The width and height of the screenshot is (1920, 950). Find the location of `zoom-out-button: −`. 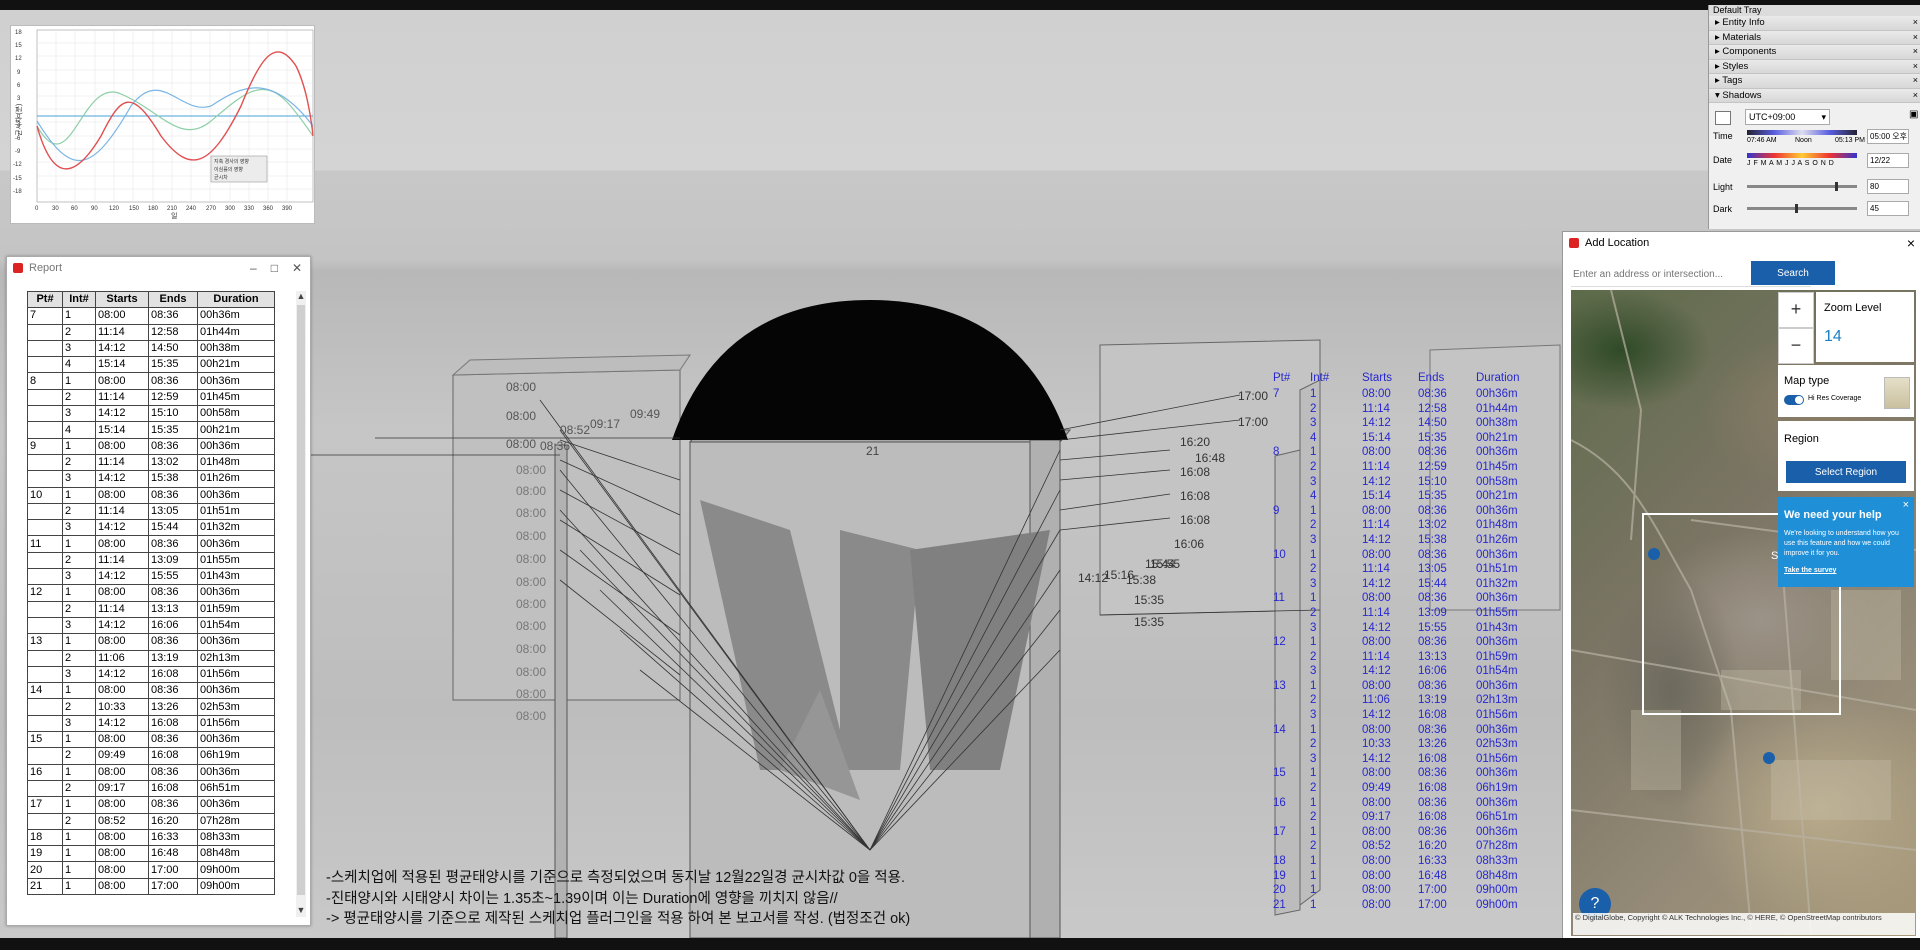

zoom-out-button: − is located at coordinates (1796, 346).